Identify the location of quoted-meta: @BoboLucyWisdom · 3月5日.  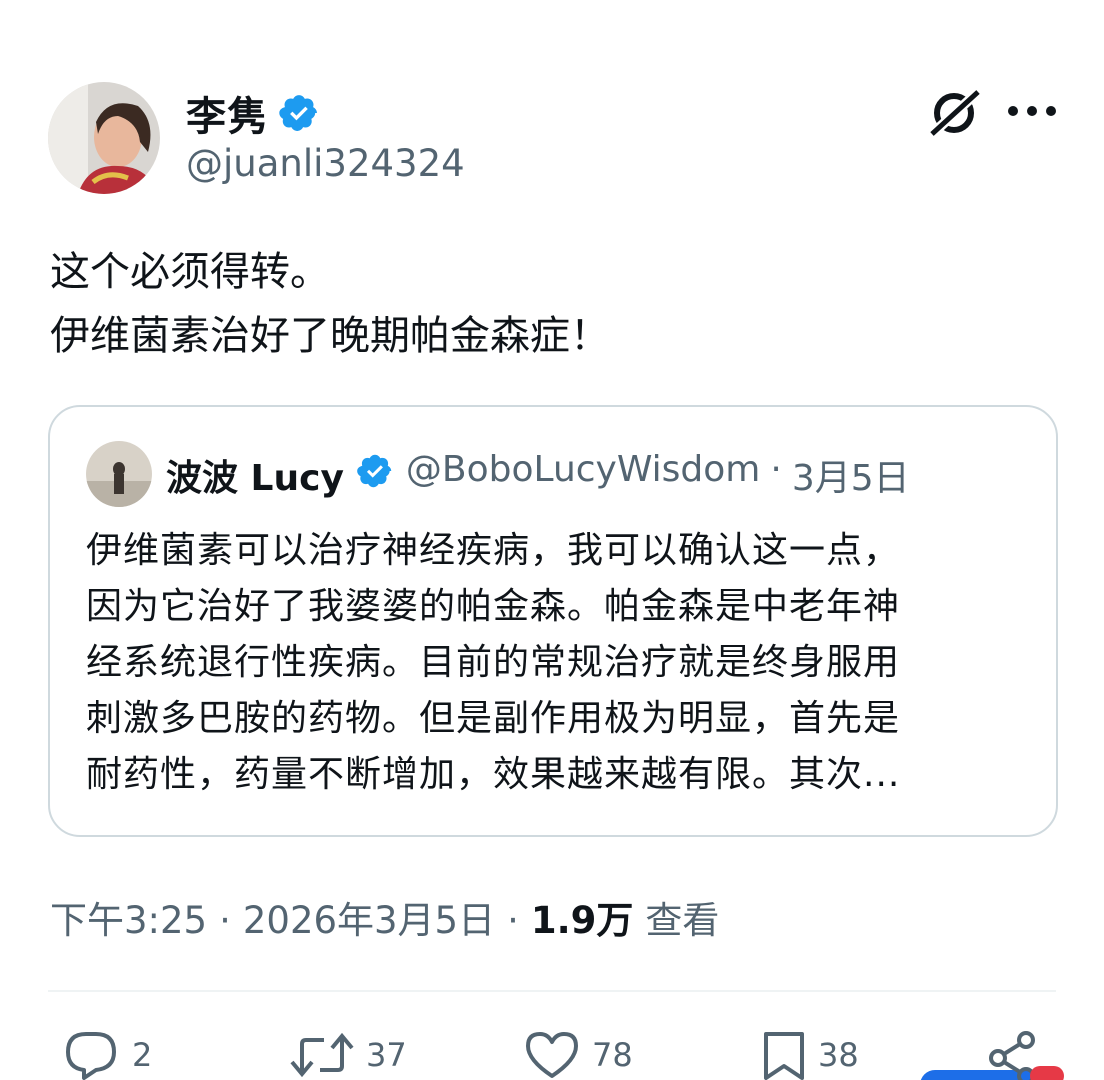
(658, 475).